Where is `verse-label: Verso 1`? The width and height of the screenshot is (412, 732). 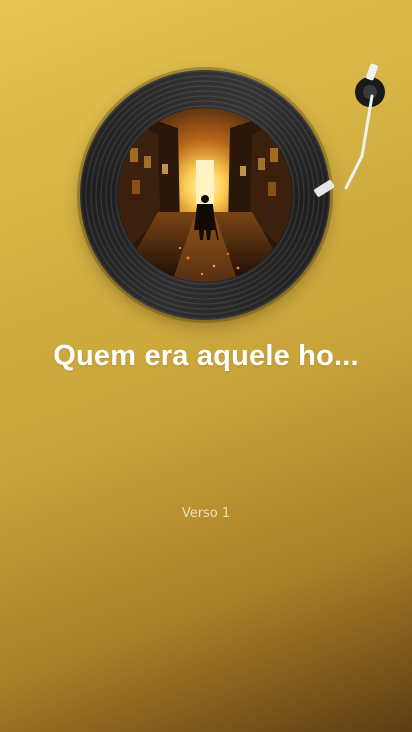
verse-label: Verso 1 is located at coordinates (206, 513).